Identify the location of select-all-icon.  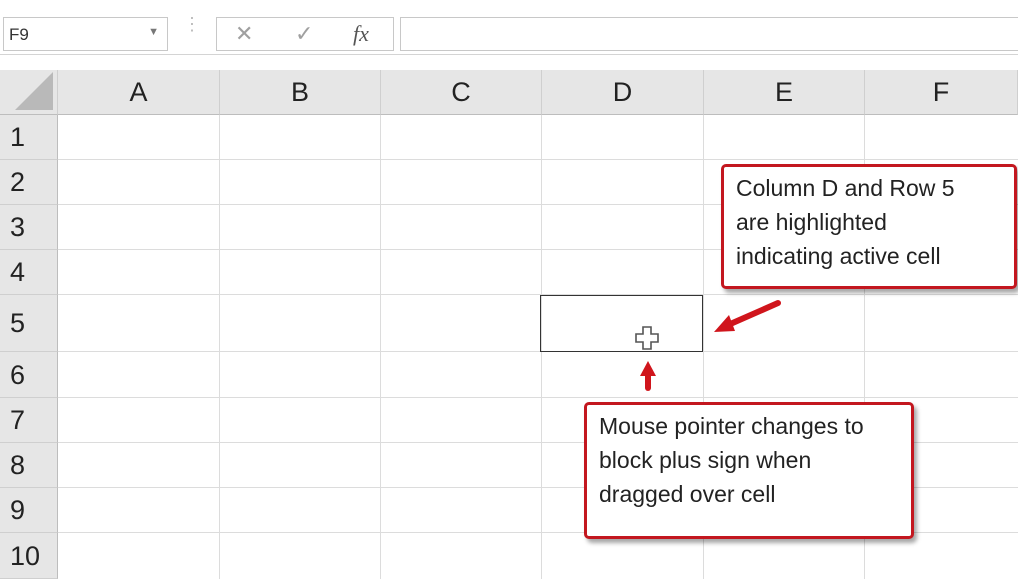
(34, 91).